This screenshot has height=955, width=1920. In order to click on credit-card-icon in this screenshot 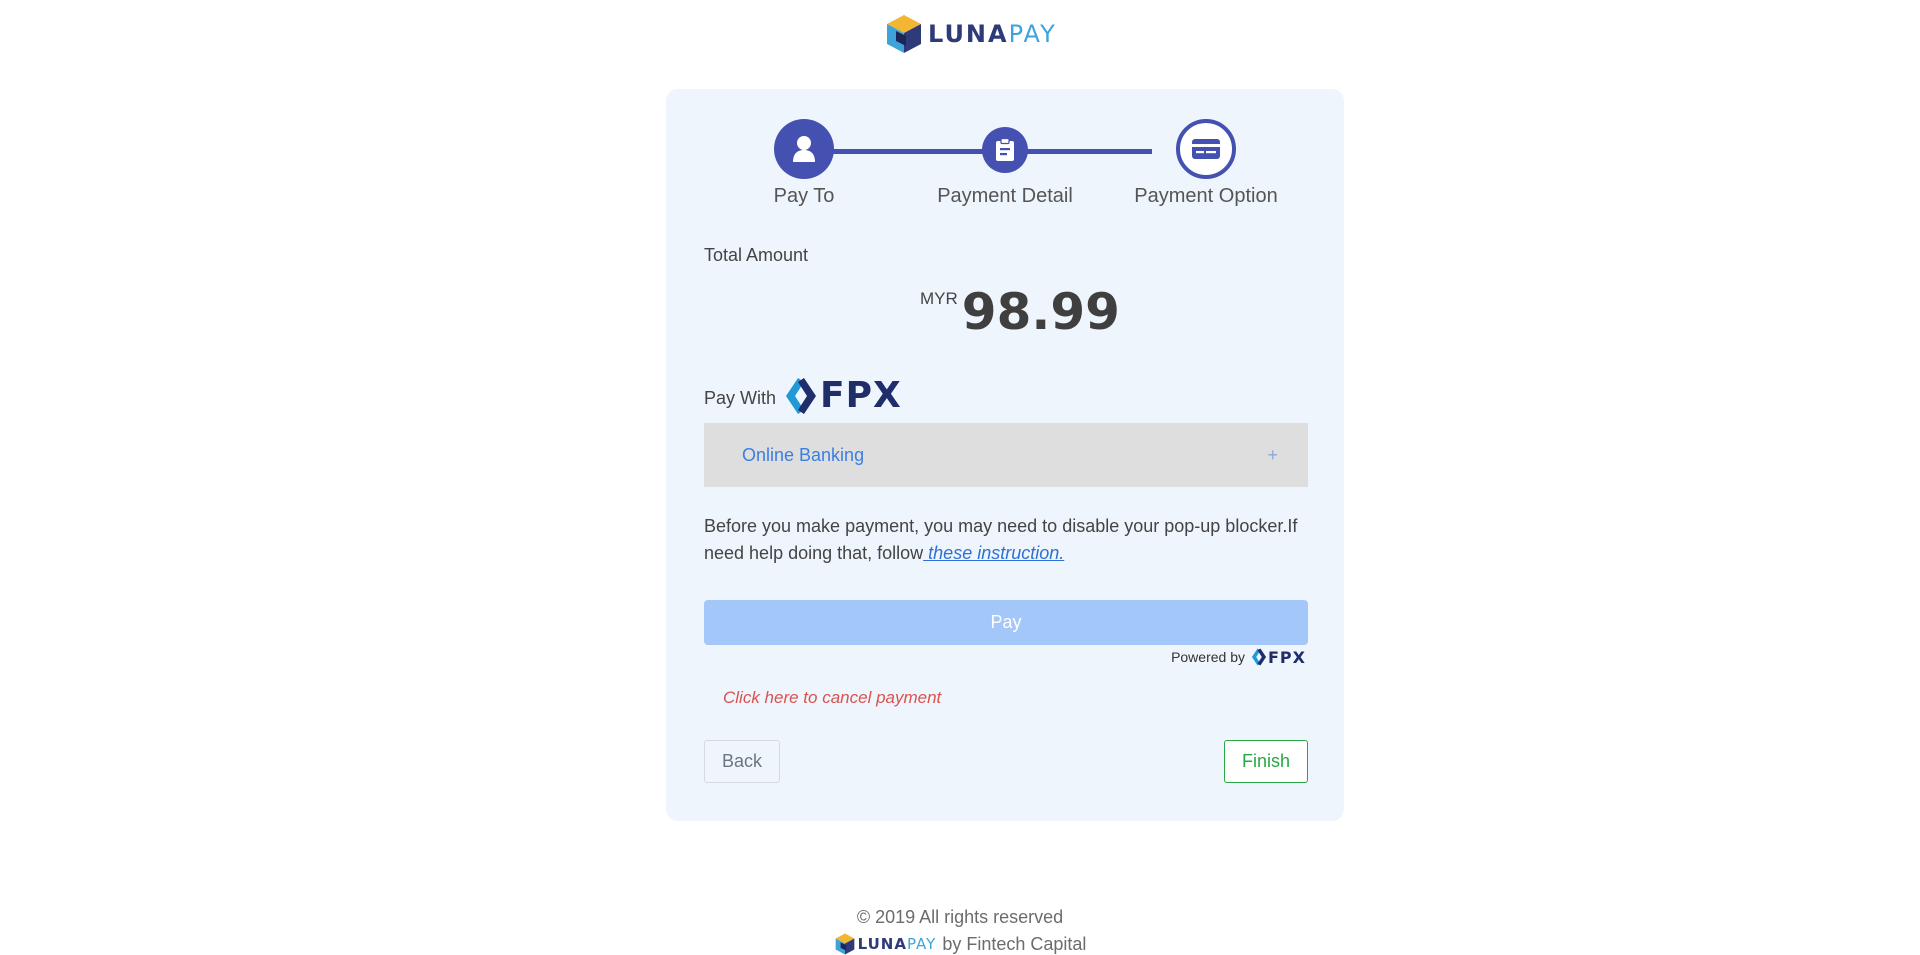, I will do `click(1206, 149)`.